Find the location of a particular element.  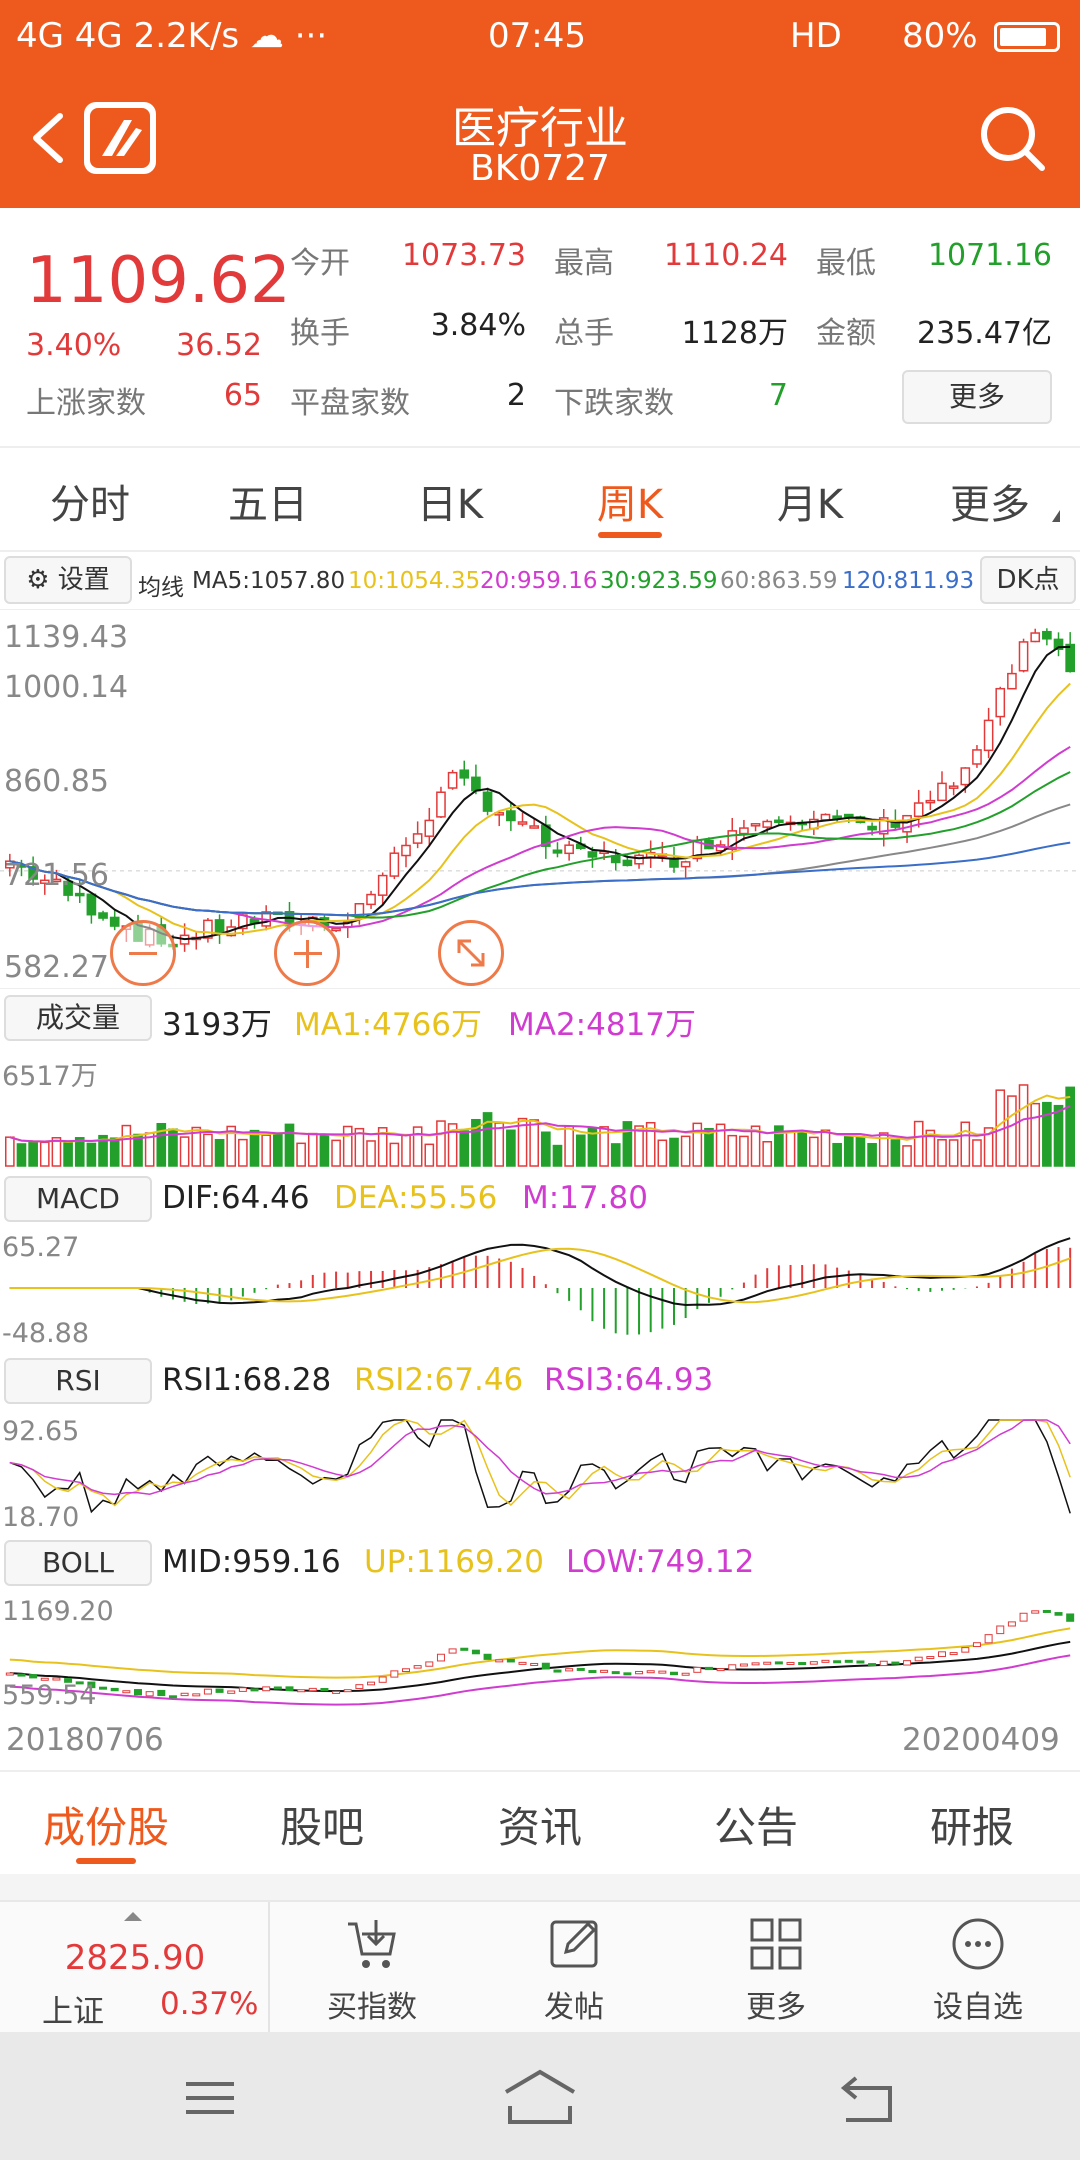

settings-button: ⚙ 设置 is located at coordinates (68, 580).